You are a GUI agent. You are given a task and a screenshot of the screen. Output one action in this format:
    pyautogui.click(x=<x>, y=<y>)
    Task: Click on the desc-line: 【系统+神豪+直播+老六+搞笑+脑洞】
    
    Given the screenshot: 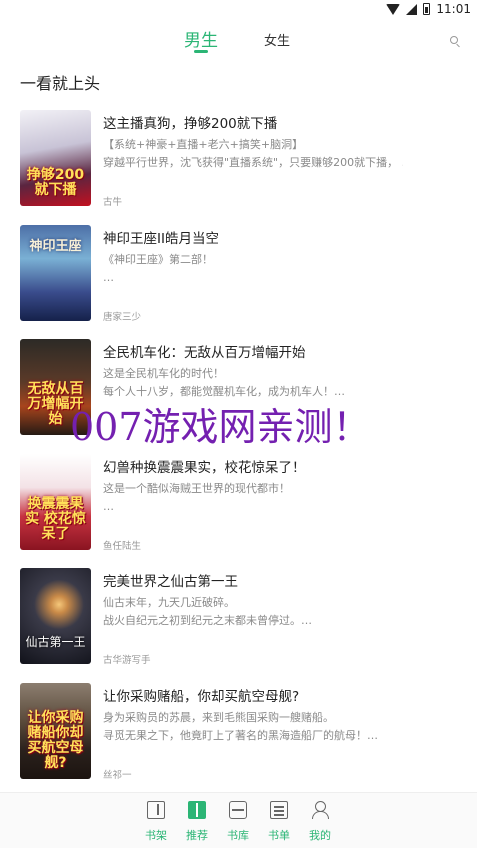 What is the action you would take?
    pyautogui.click(x=203, y=144)
    